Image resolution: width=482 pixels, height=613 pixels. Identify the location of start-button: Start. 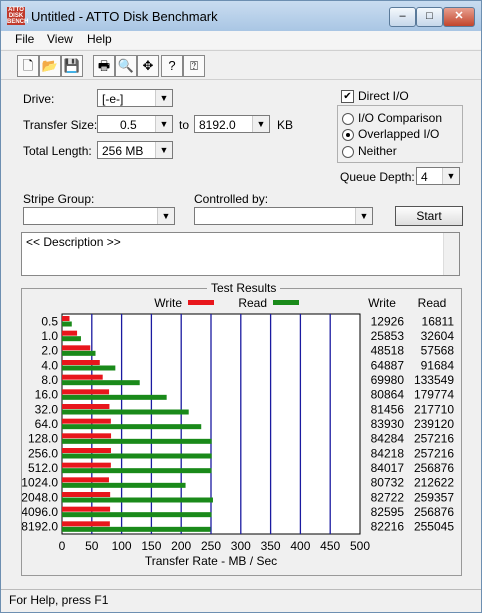
(429, 216).